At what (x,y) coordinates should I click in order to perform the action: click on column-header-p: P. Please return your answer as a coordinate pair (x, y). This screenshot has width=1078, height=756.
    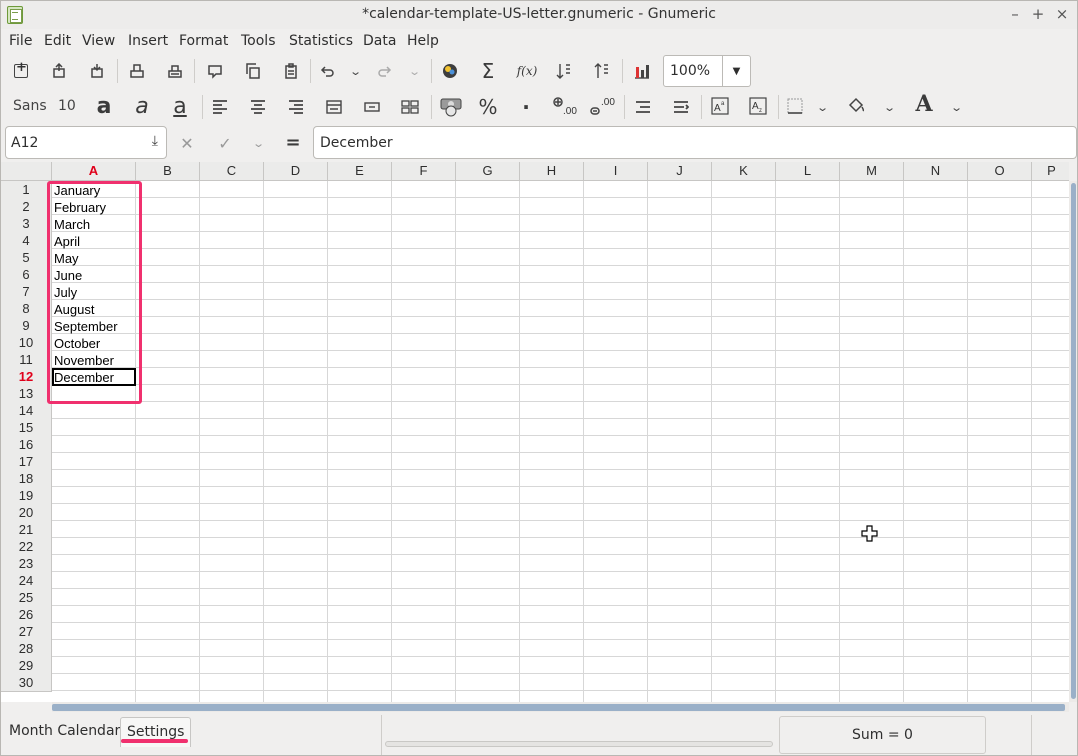
    Looking at the image, I should click on (1050, 171).